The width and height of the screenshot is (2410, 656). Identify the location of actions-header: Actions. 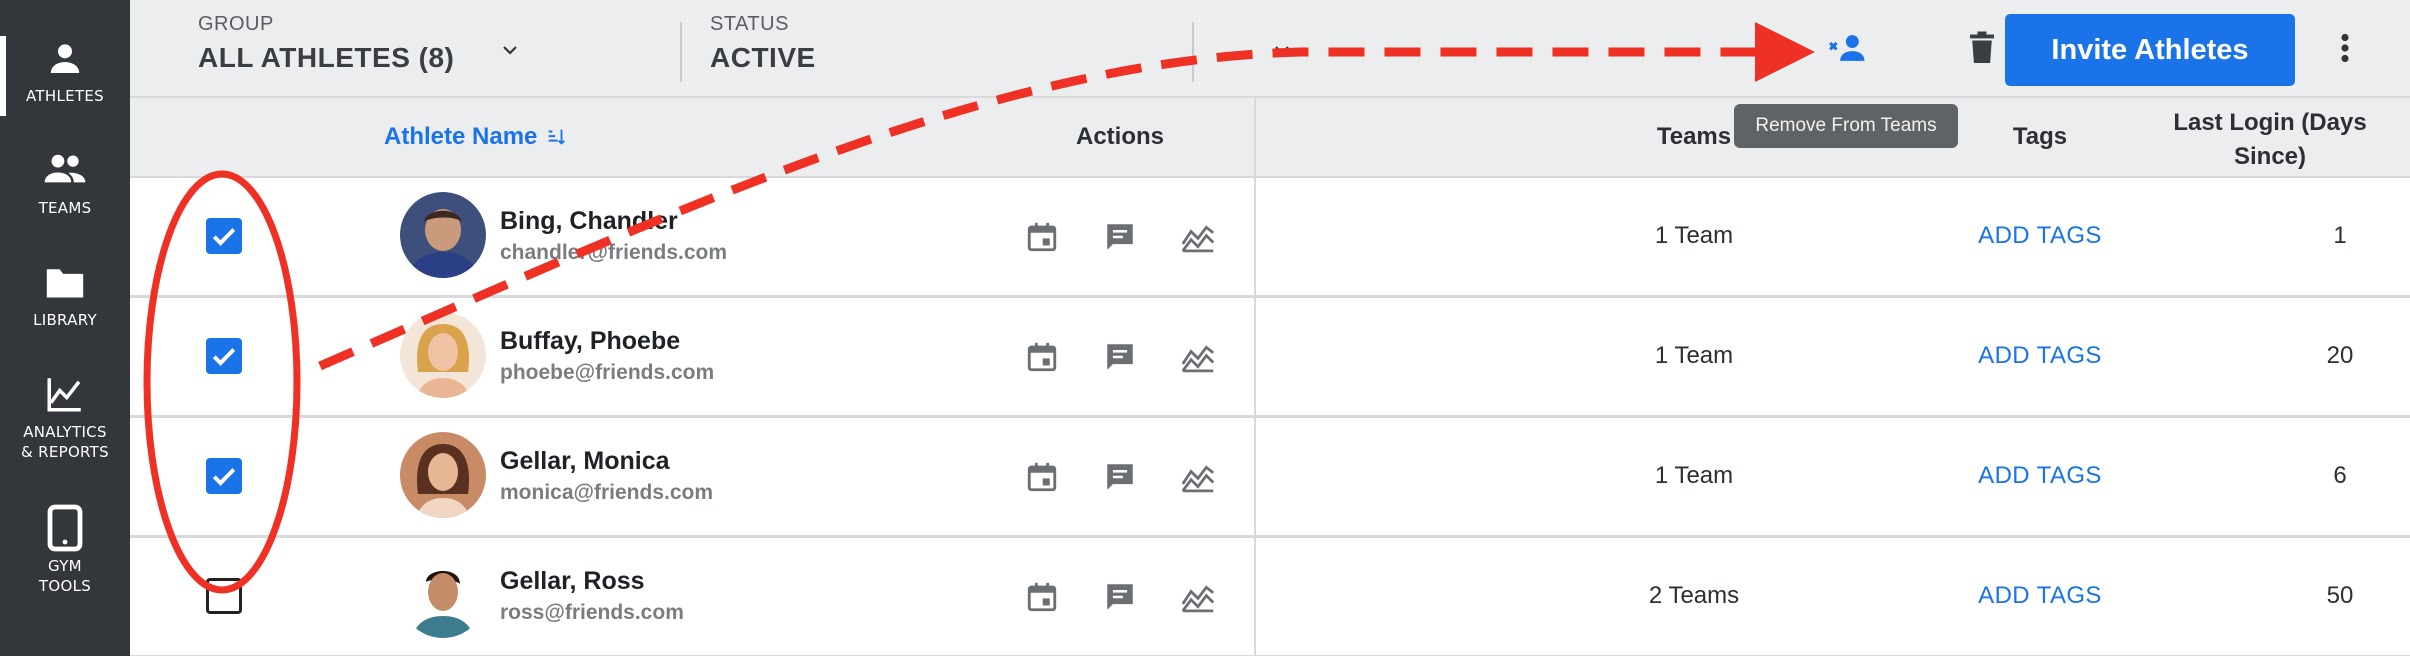
(1120, 136).